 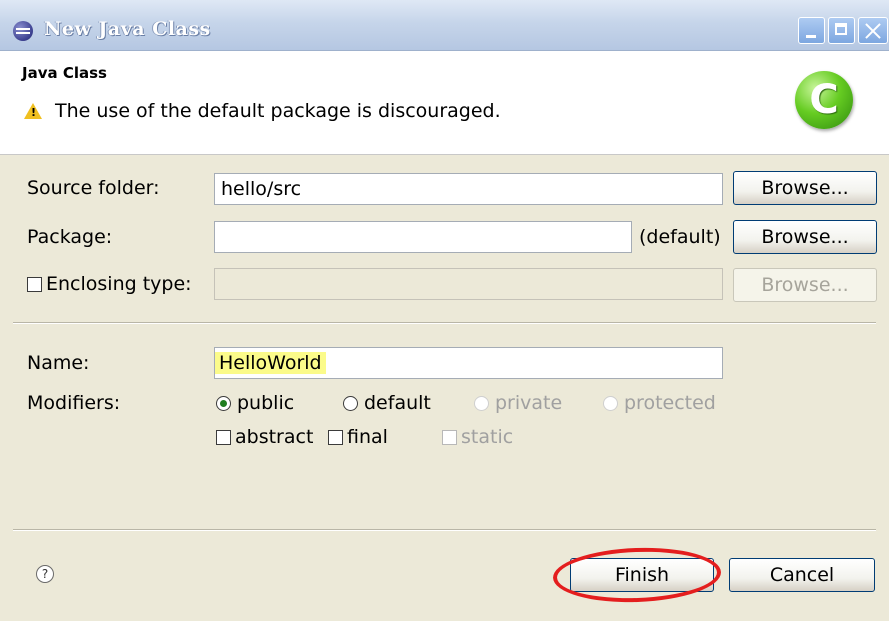 I want to click on banner-title: Java Class, so click(x=64, y=73).